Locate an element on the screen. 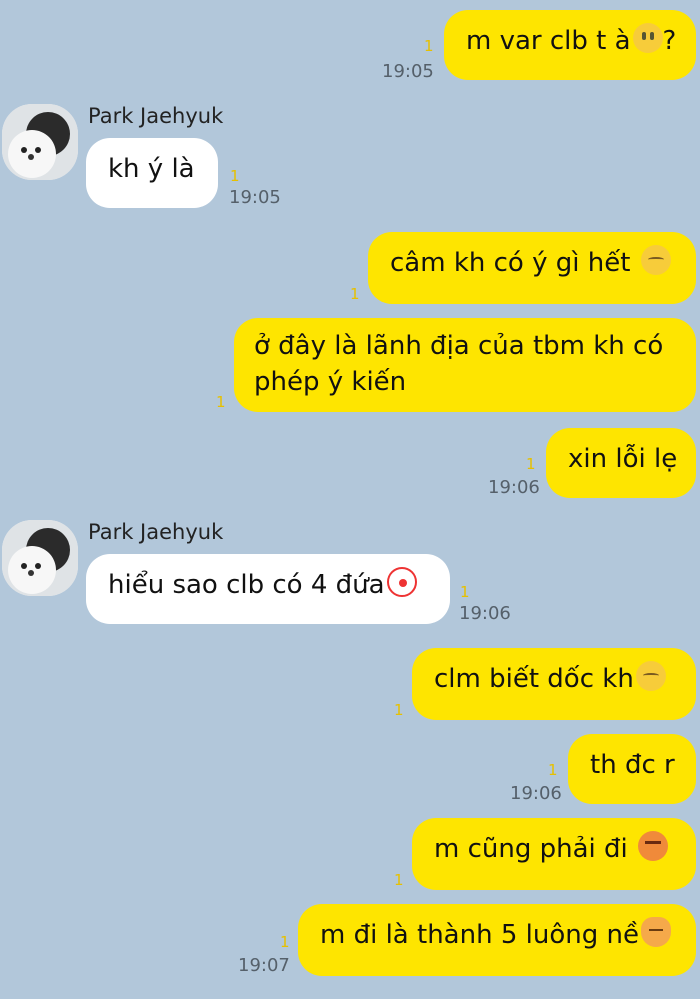 Image resolution: width=700 pixels, height=999 pixels. smile-emoji-icon is located at coordinates (647, 38).